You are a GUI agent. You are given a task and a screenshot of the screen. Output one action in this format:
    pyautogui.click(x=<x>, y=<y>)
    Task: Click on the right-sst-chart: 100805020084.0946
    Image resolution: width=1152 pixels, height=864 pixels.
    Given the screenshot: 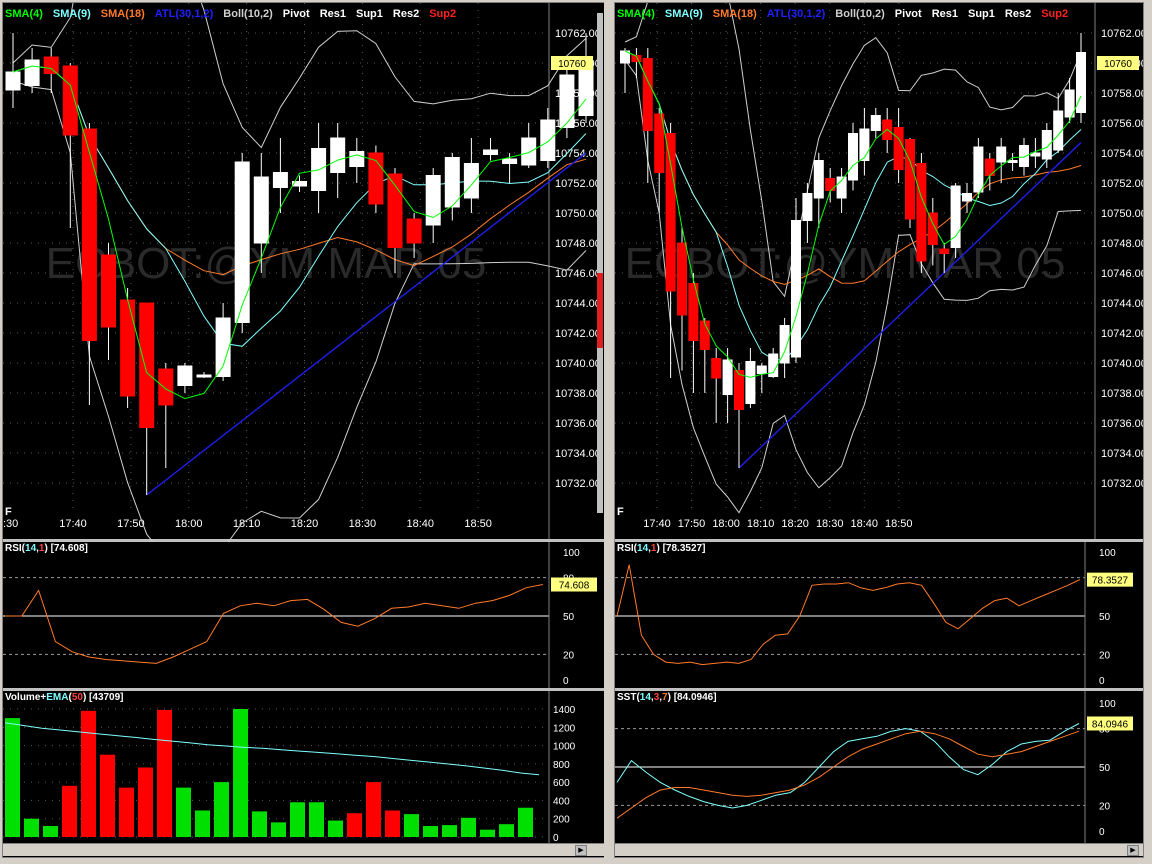 What is the action you would take?
    pyautogui.click(x=879, y=767)
    